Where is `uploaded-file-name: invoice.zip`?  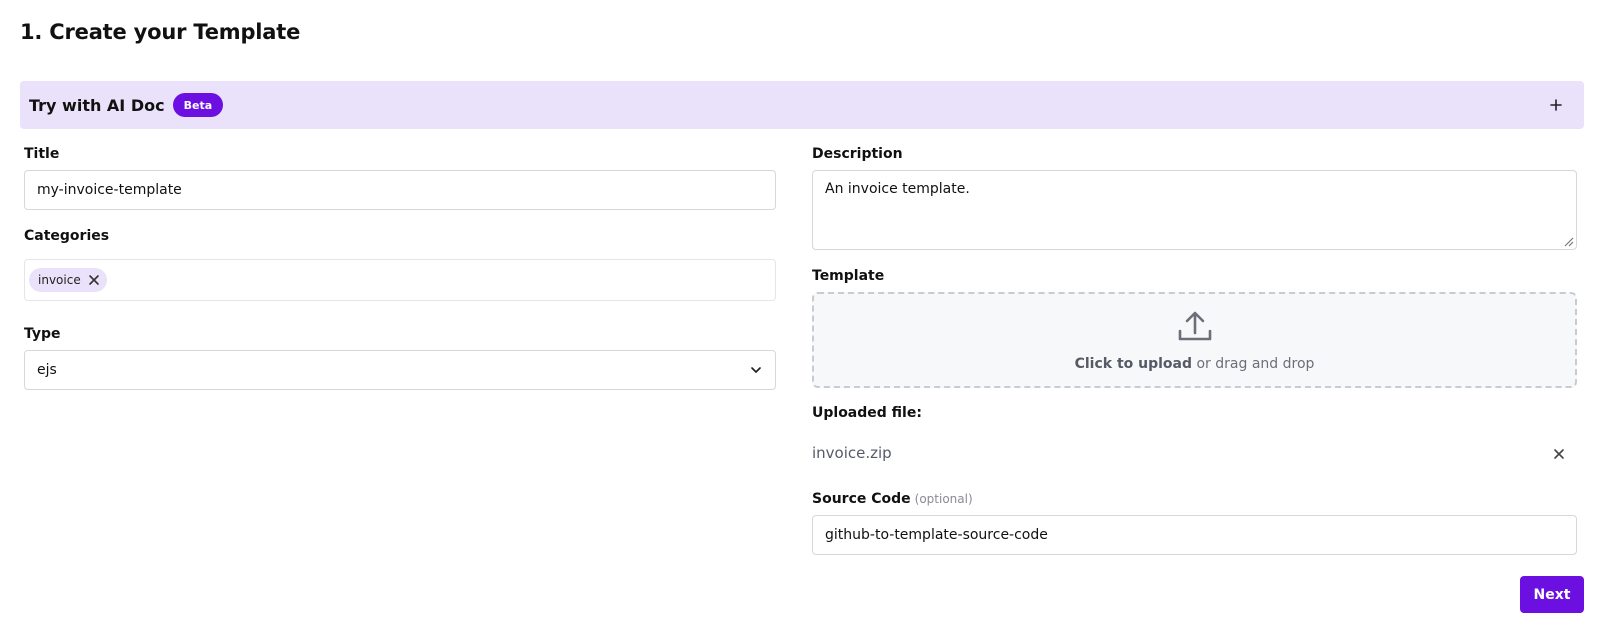 uploaded-file-name: invoice.zip is located at coordinates (852, 453).